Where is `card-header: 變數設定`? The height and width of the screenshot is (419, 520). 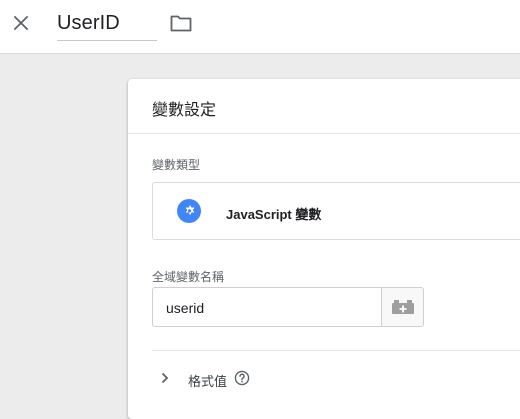 card-header: 變數設定 is located at coordinates (324, 106).